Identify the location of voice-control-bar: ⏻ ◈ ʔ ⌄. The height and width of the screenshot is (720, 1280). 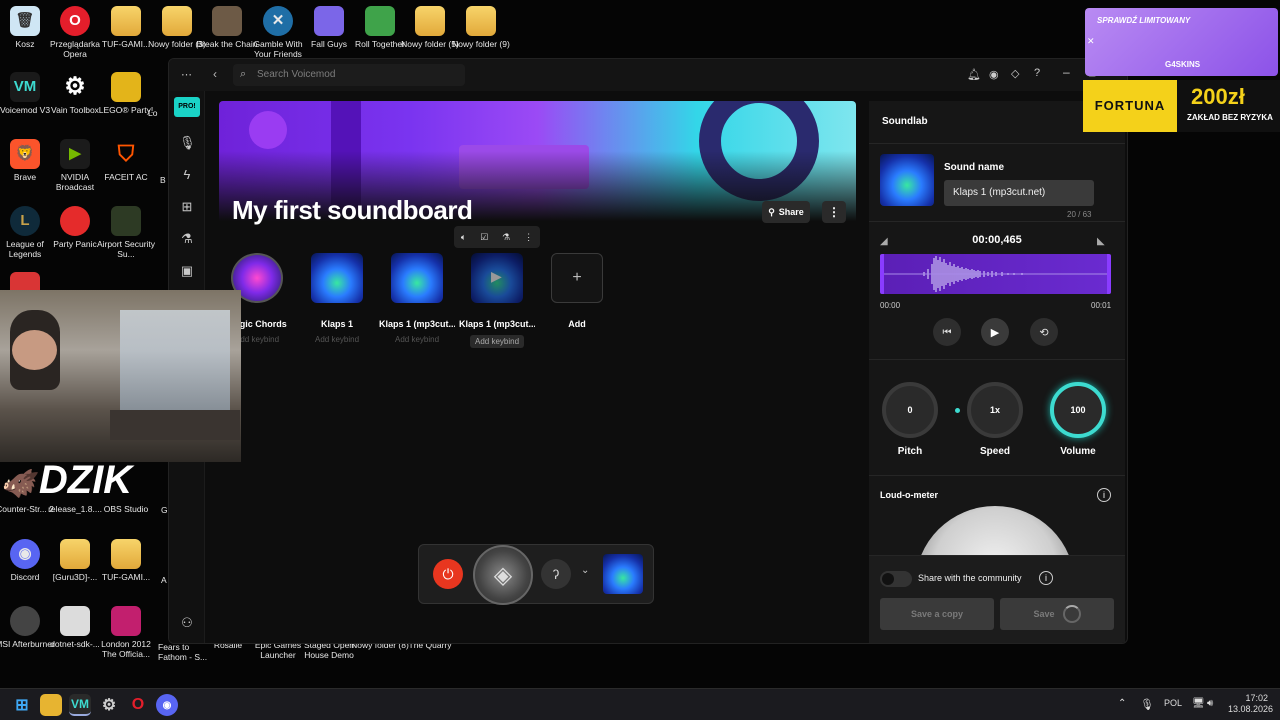
(536, 574).